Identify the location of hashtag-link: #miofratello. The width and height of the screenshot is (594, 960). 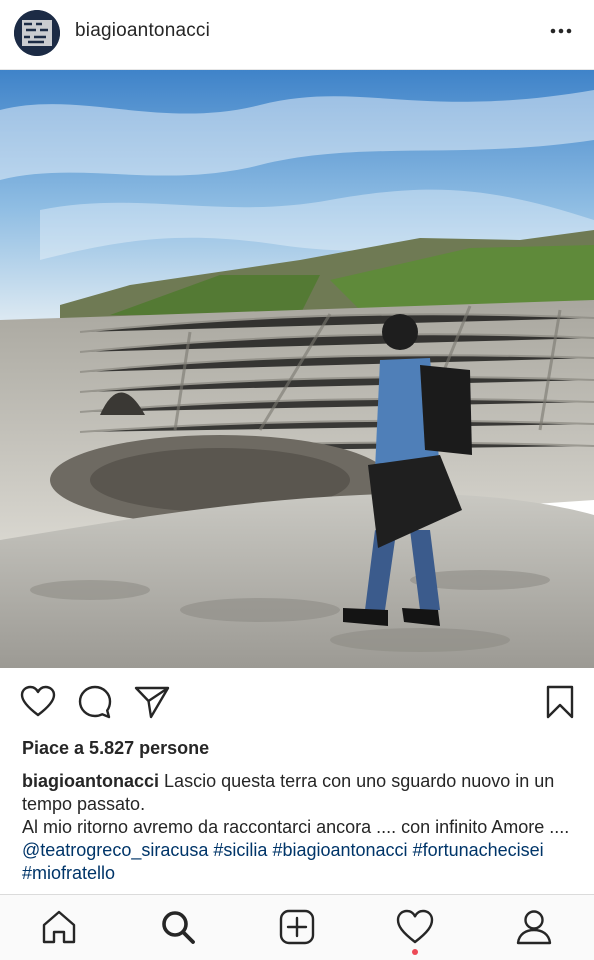
(68, 873).